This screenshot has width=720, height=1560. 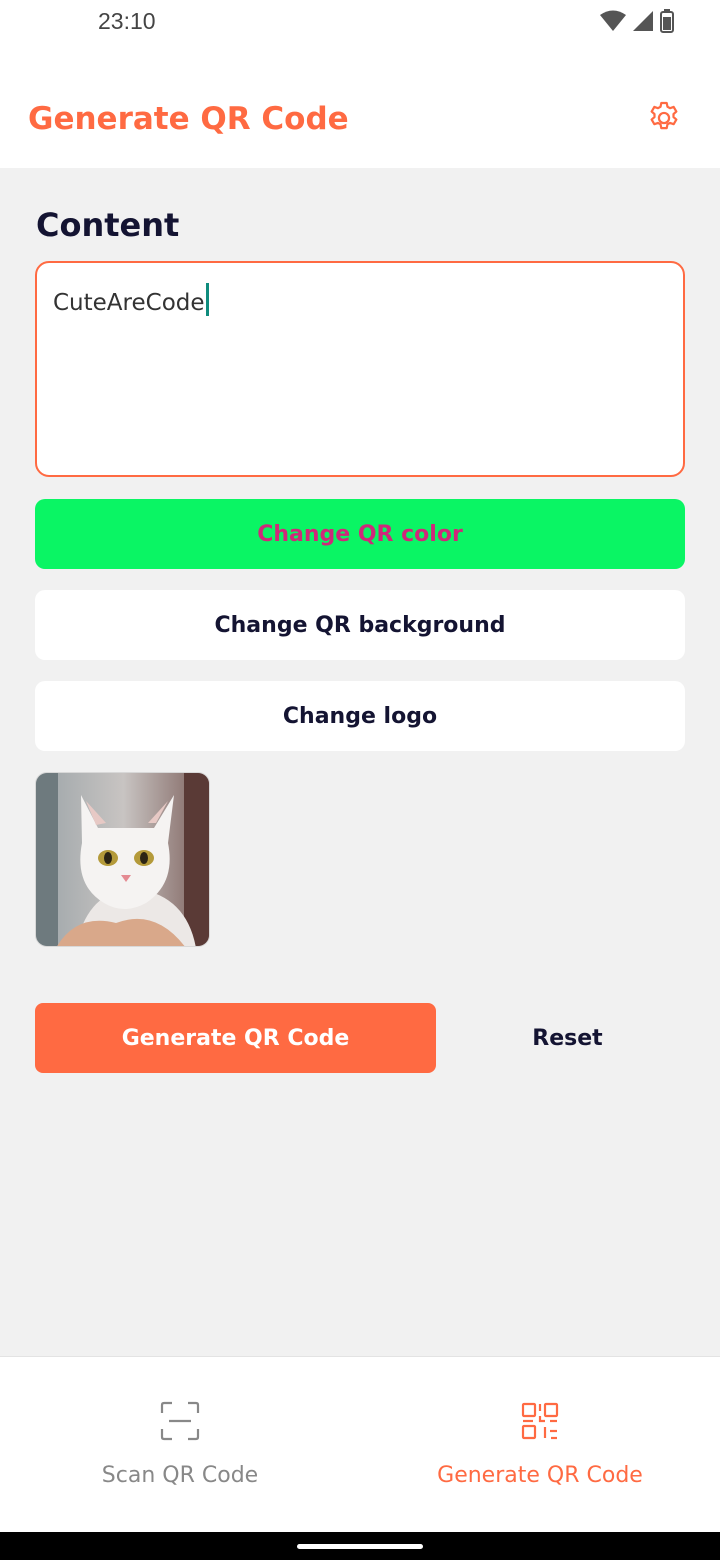 What do you see at coordinates (540, 1421) in the screenshot?
I see `qr-code-icon` at bounding box center [540, 1421].